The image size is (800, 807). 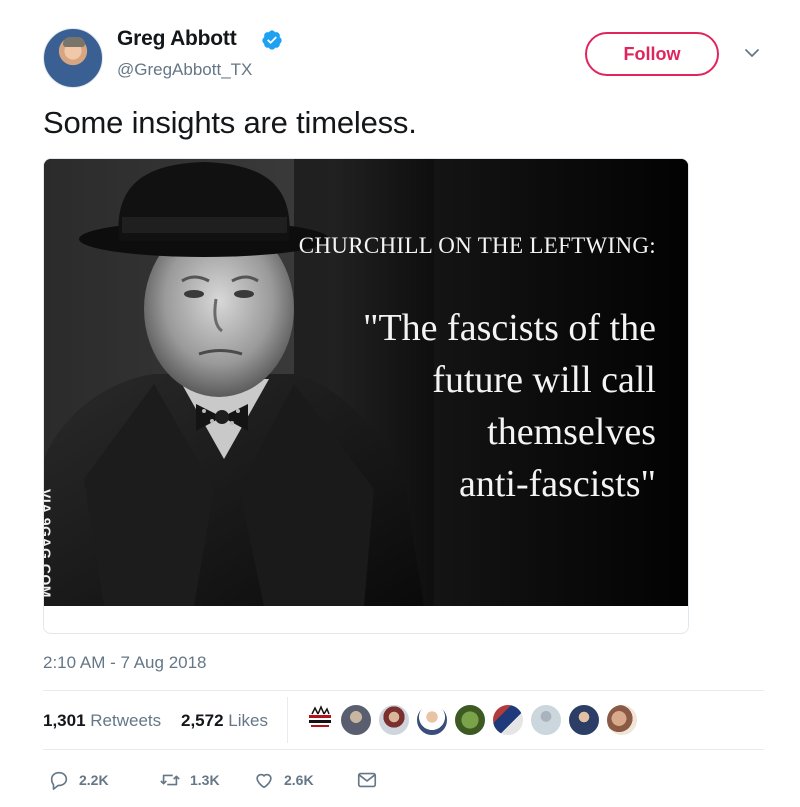 I want to click on heart-icon, so click(x=264, y=781).